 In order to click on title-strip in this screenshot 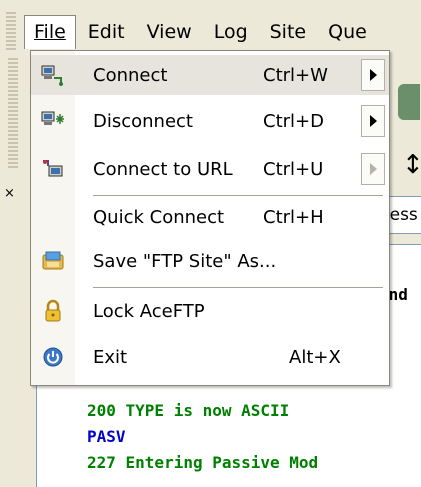, I will do `click(210, 5)`.